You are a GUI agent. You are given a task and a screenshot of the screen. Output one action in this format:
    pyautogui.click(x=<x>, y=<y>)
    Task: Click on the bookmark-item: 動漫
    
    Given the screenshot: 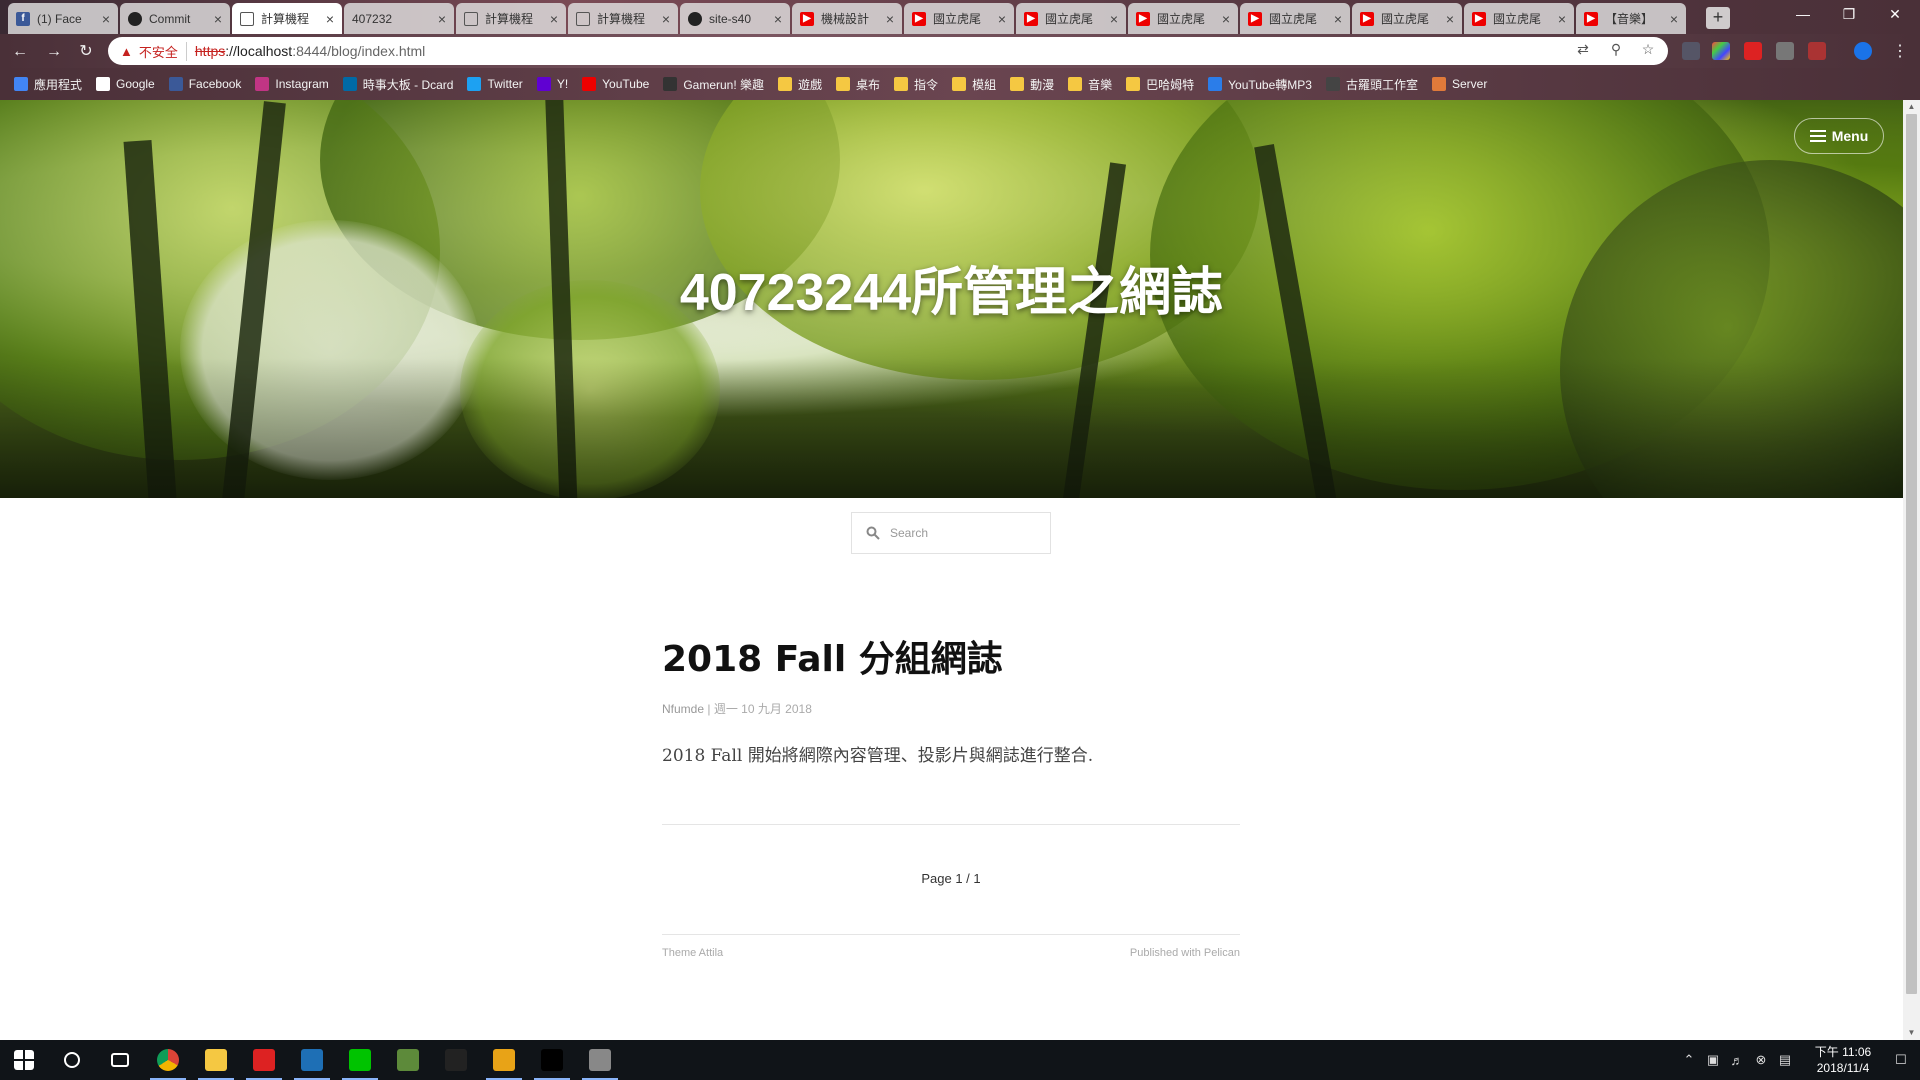 What is the action you would take?
    pyautogui.click(x=1032, y=84)
    